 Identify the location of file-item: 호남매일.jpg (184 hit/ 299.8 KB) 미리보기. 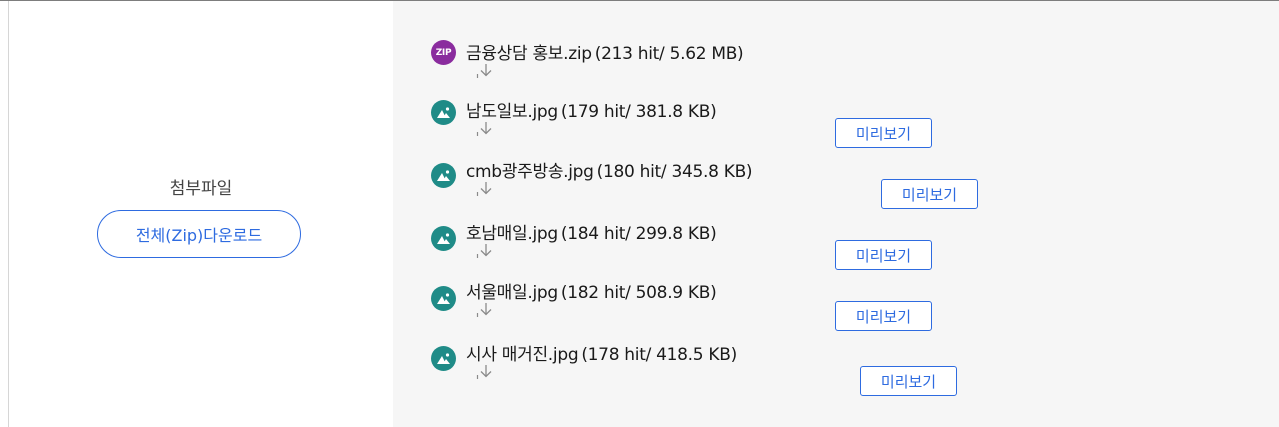
(836, 243).